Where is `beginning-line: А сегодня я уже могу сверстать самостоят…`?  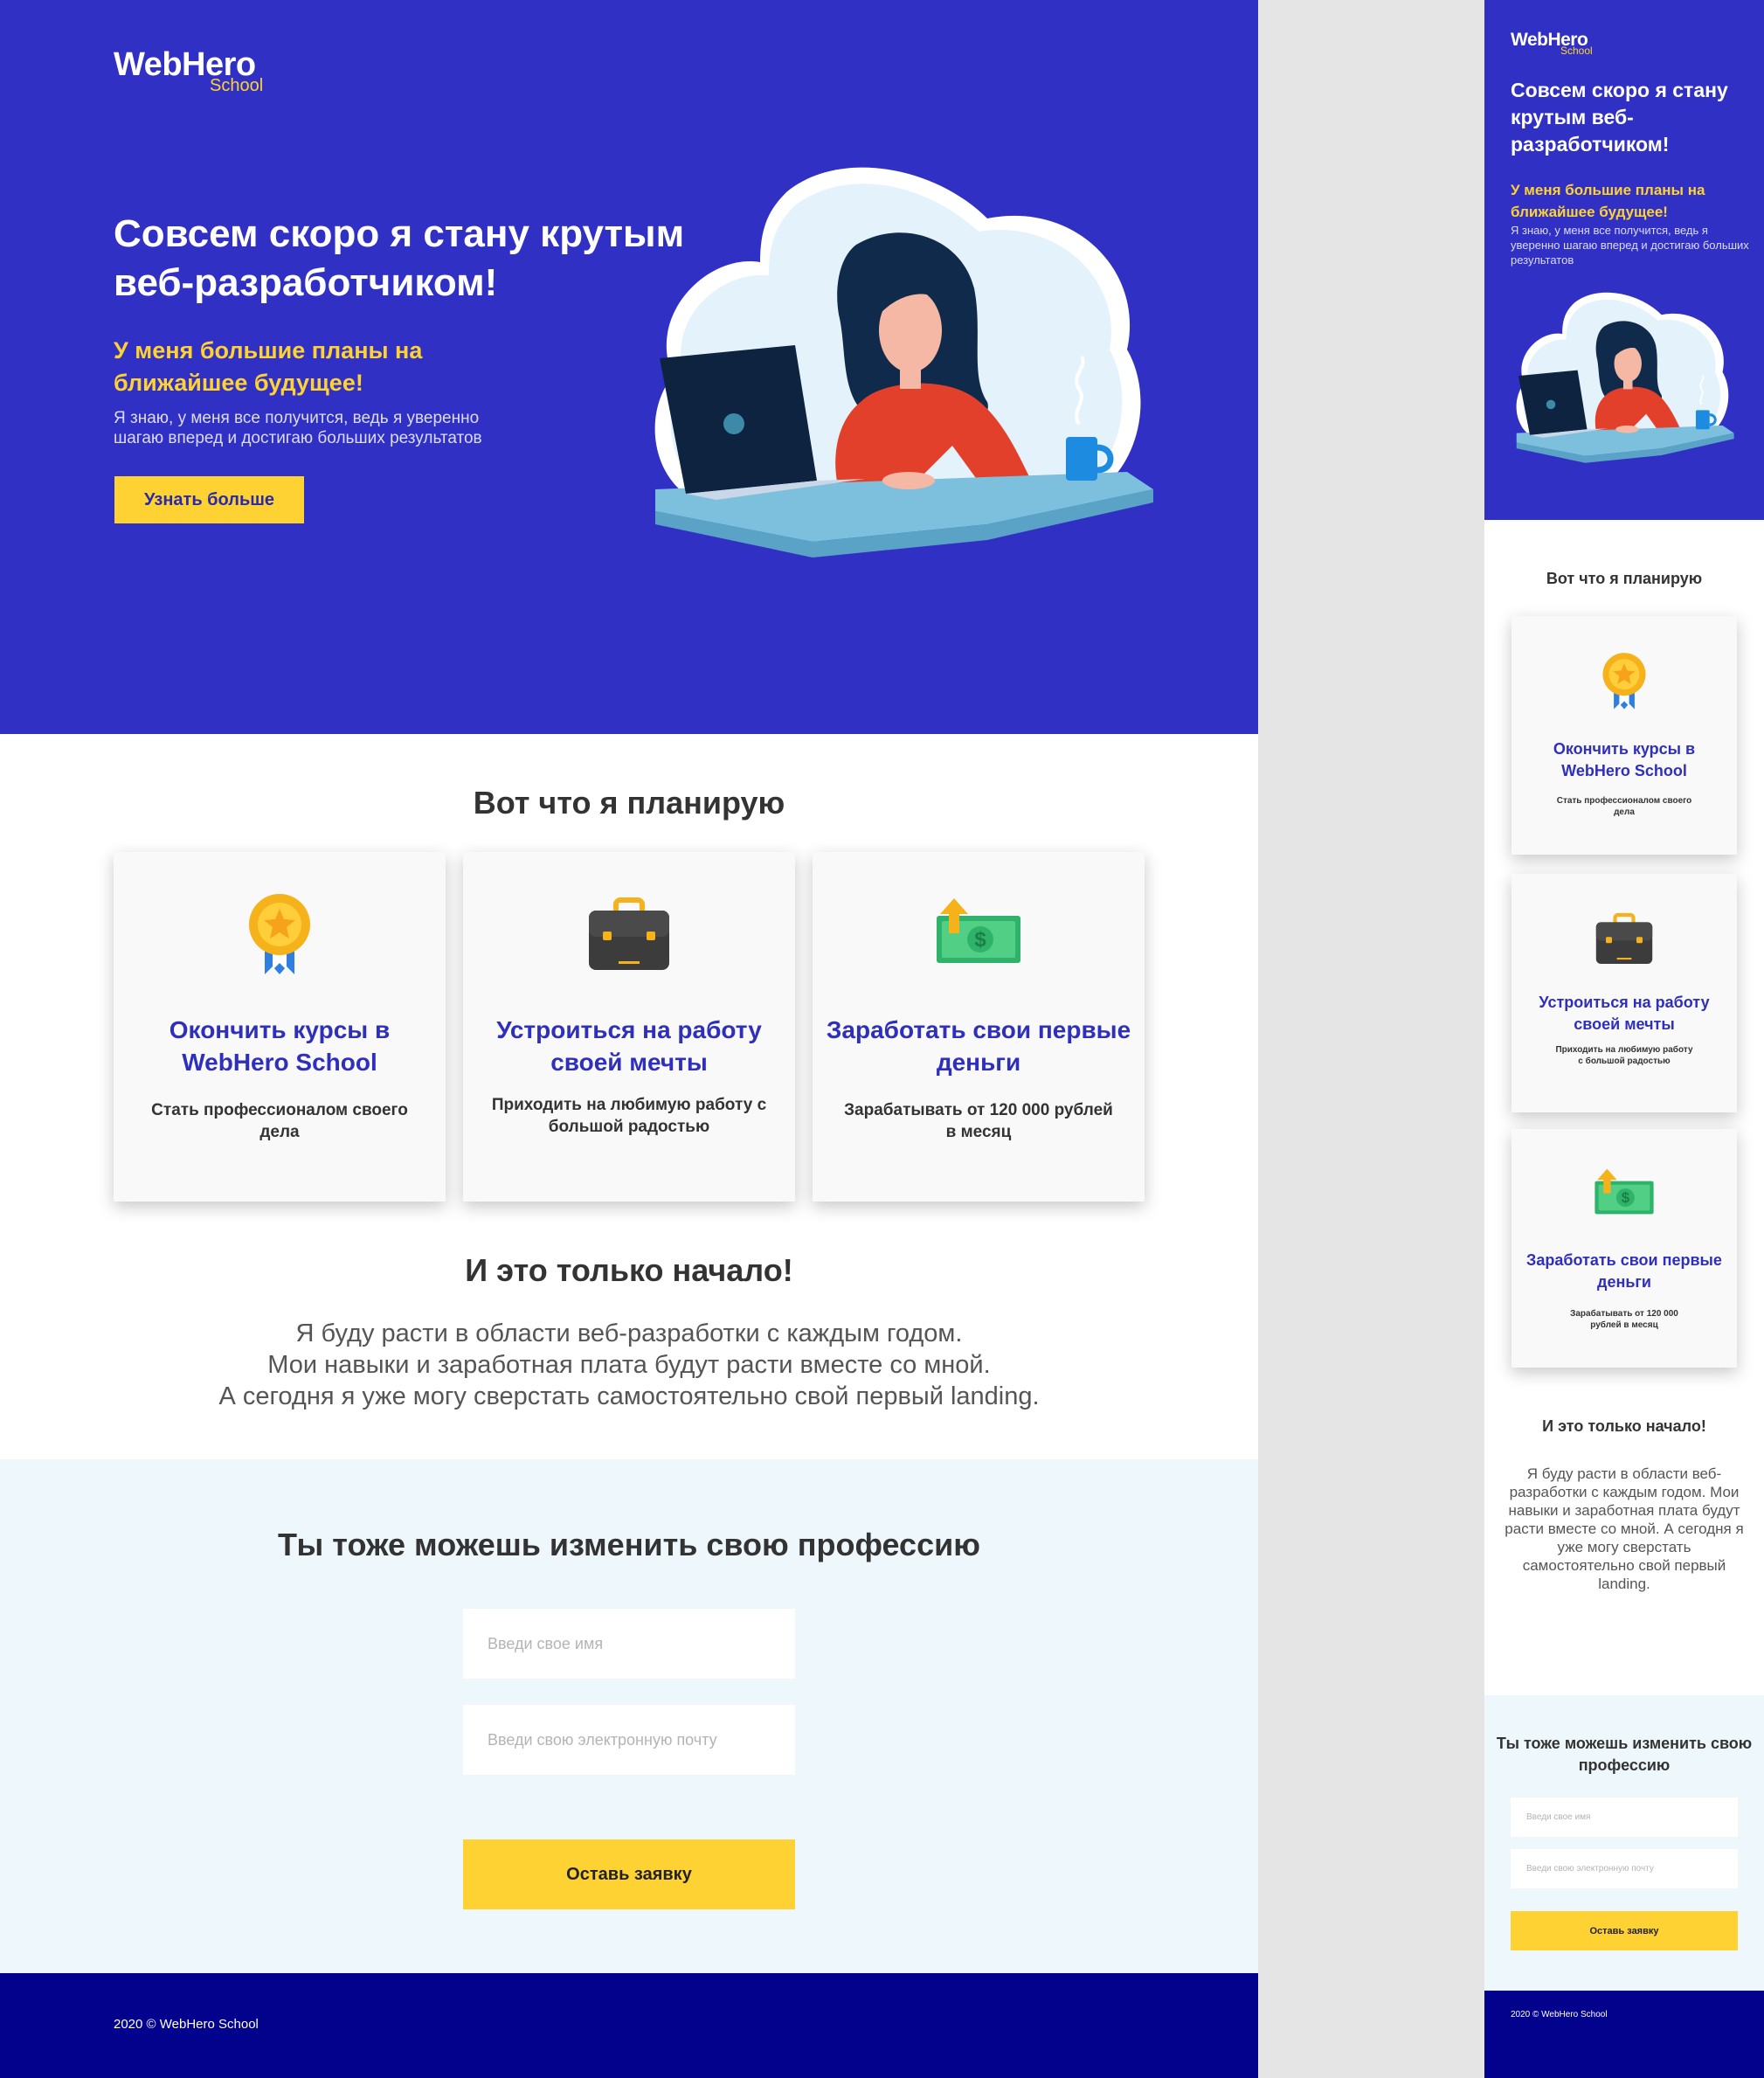
beginning-line: А сегодня я уже могу сверстать самостоят… is located at coordinates (629, 1396).